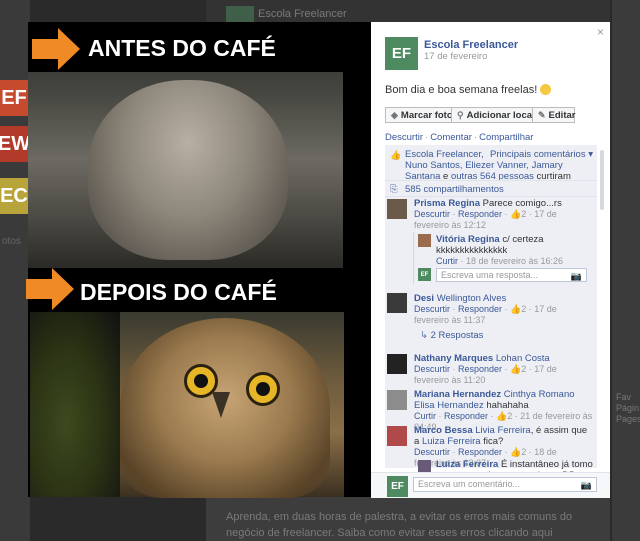 The image size is (640, 541). Describe the element at coordinates (424, 298) in the screenshot. I see `commenter-name: Desi` at that location.